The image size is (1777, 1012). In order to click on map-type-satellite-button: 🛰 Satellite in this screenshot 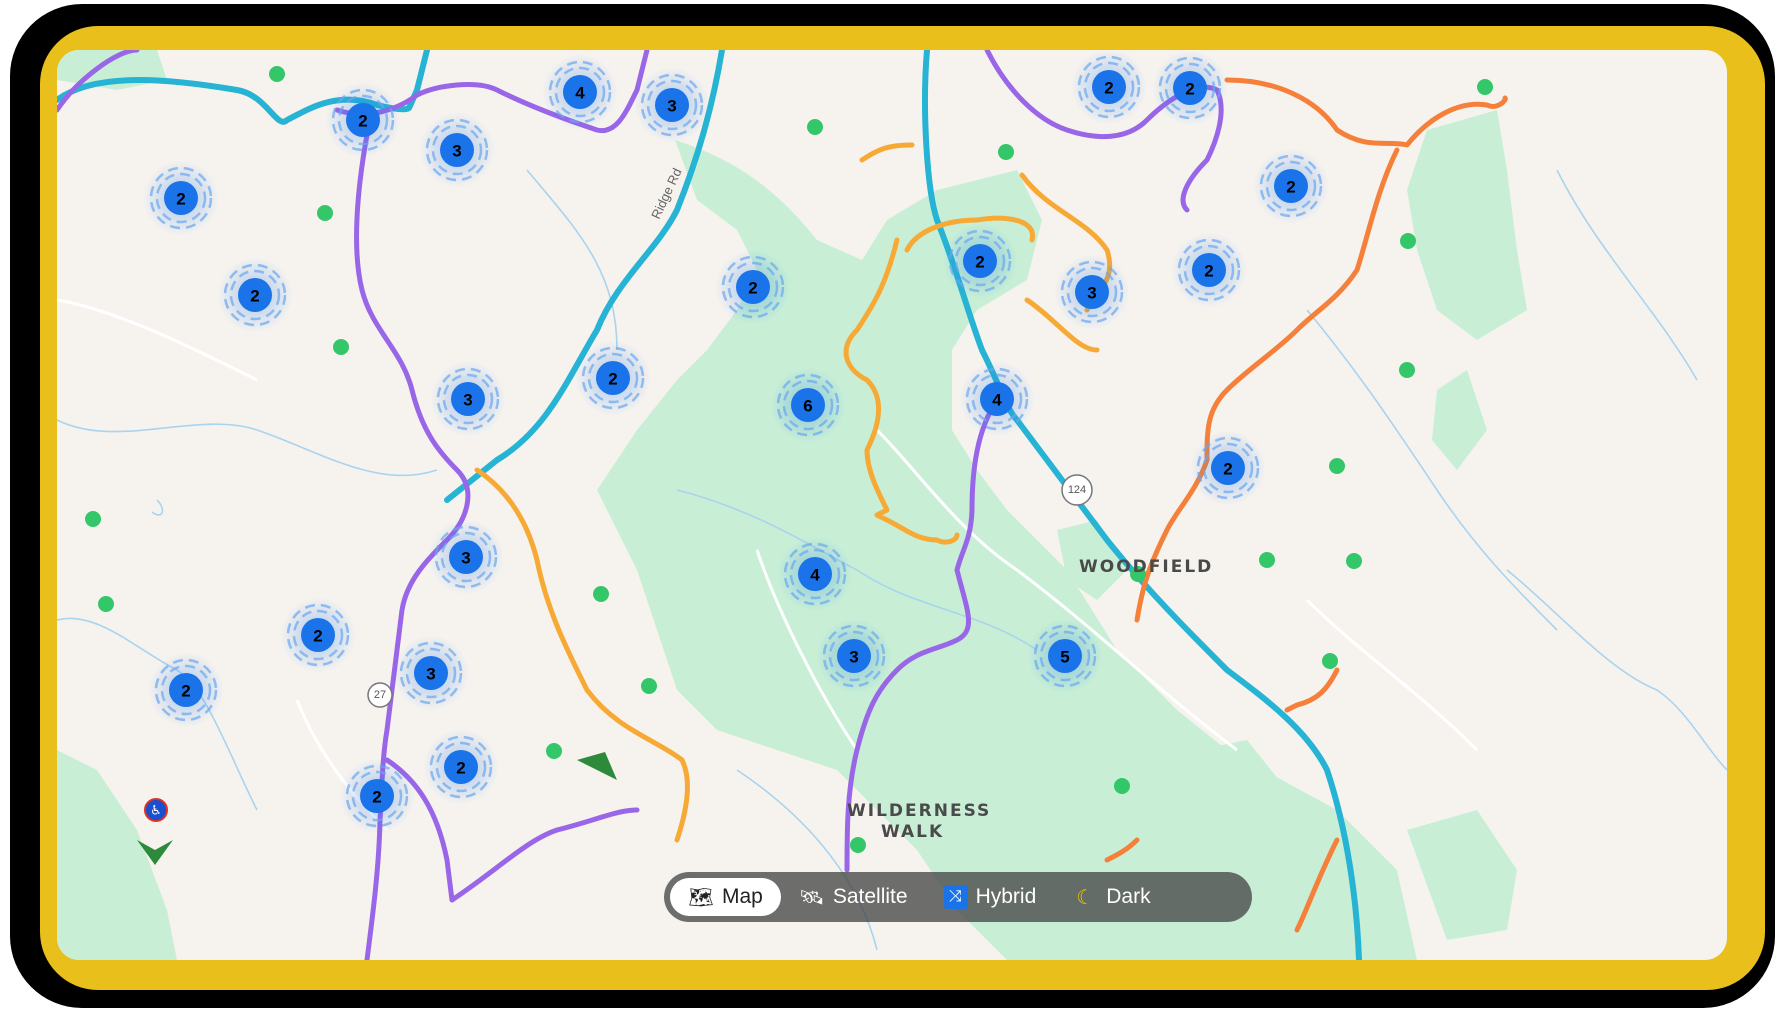, I will do `click(853, 897)`.